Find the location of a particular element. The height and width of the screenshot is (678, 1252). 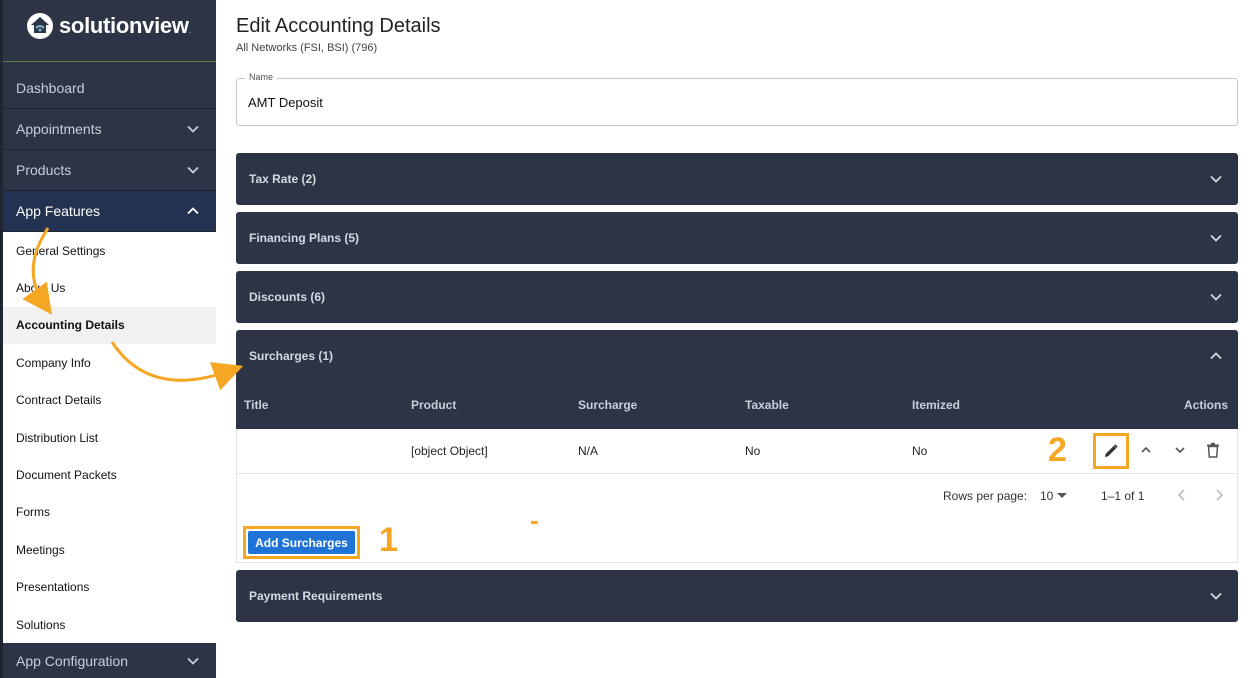

add-surcharges-button-highlight: Add Surcharges is located at coordinates (301, 542).